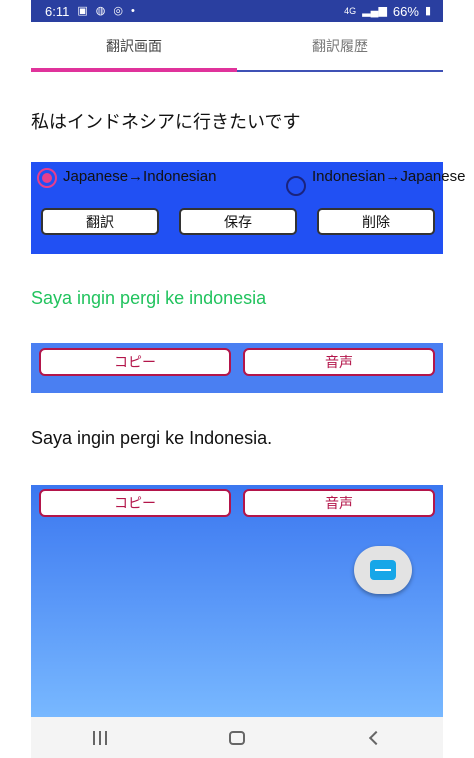 The height and width of the screenshot is (758, 474). I want to click on tab-bar: 翻訳画面 翻訳履歴, so click(237, 47).